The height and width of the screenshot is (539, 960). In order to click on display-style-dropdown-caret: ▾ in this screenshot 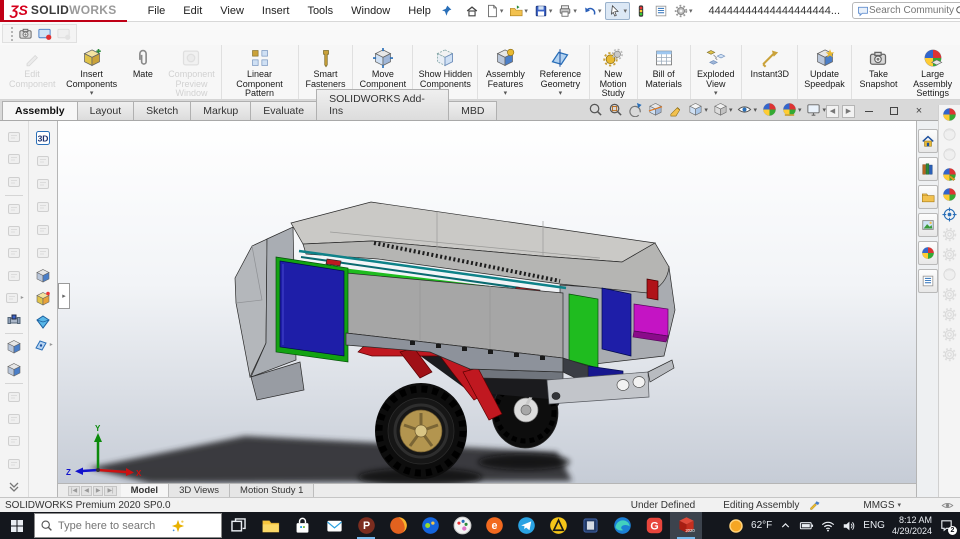, I will do `click(731, 110)`.